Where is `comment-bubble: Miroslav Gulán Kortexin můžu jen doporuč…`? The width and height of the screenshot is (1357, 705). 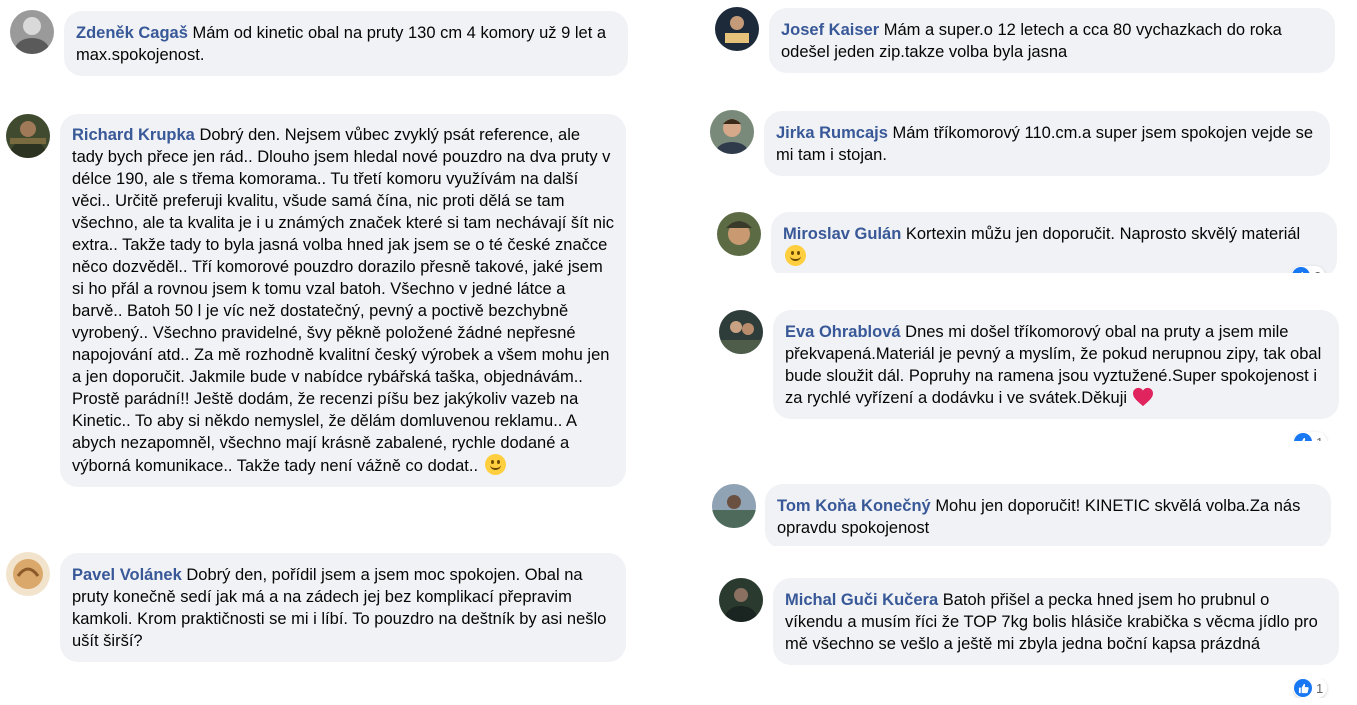
comment-bubble: Miroslav Gulán Kortexin můžu jen doporuč… is located at coordinates (1054, 242).